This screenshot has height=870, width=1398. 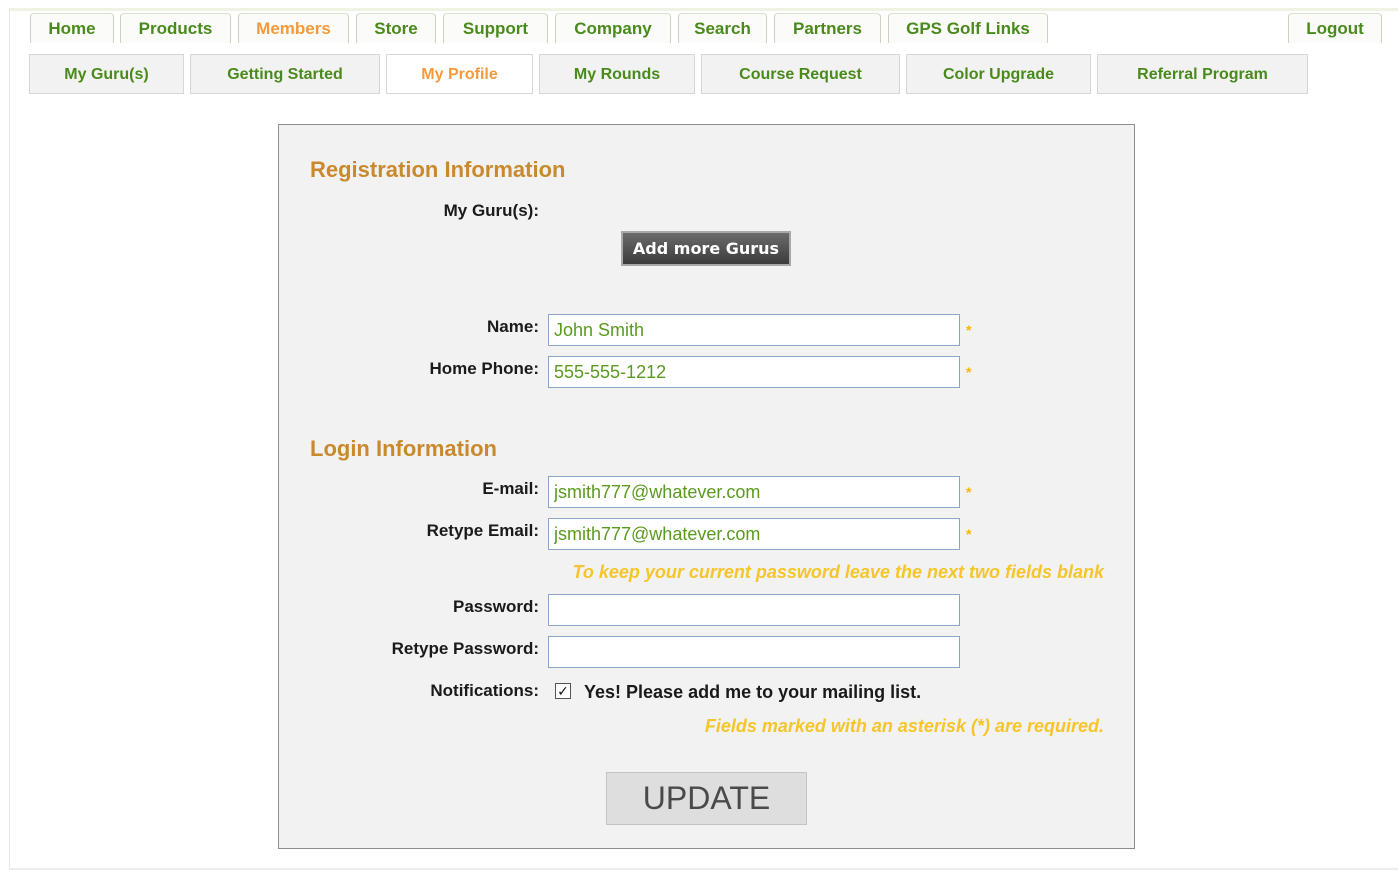 I want to click on email-label: E-mail:, so click(x=510, y=488).